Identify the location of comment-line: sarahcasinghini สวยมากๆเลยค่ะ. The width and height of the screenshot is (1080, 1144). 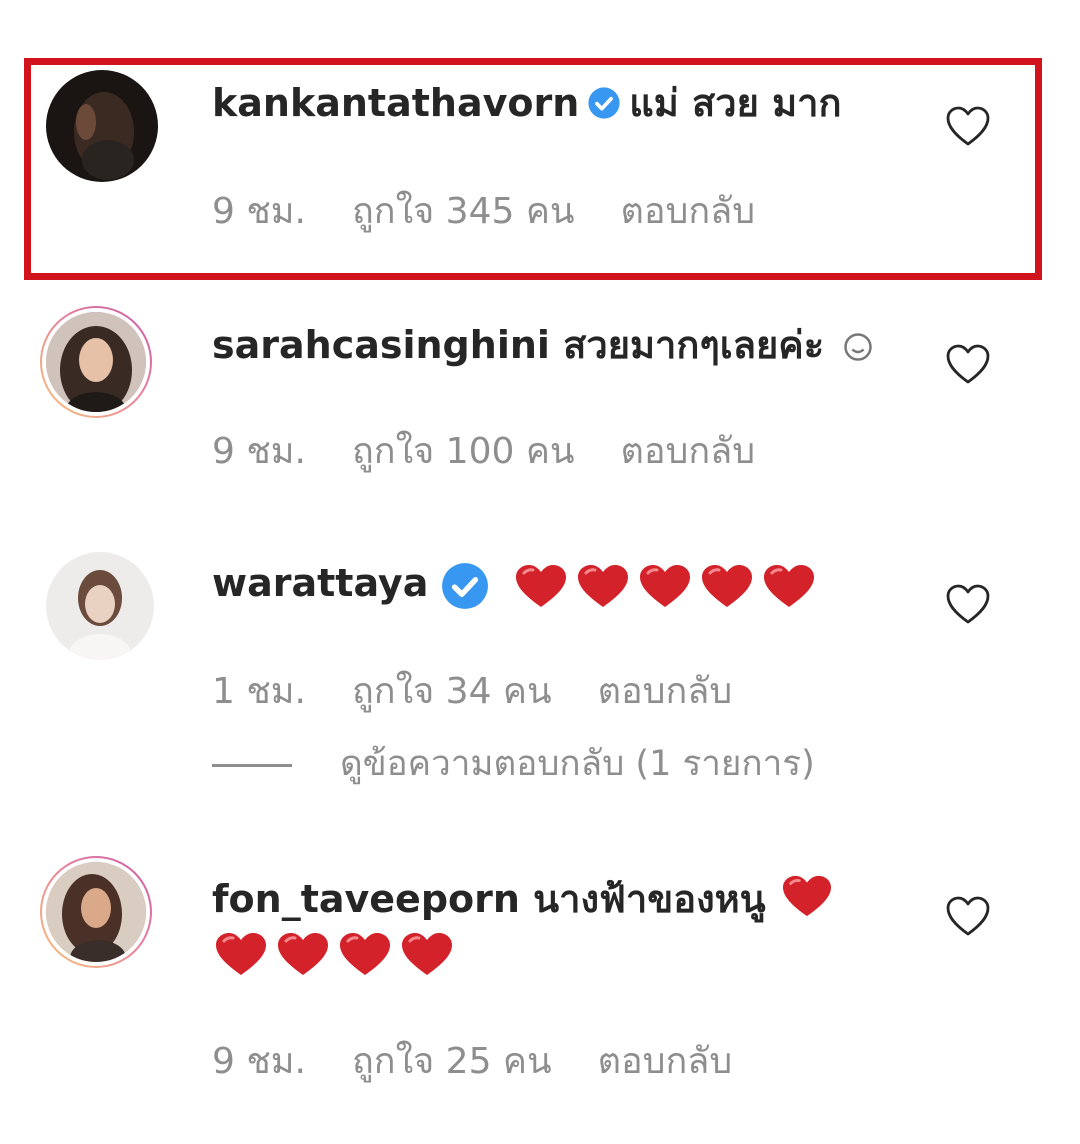
(542, 345).